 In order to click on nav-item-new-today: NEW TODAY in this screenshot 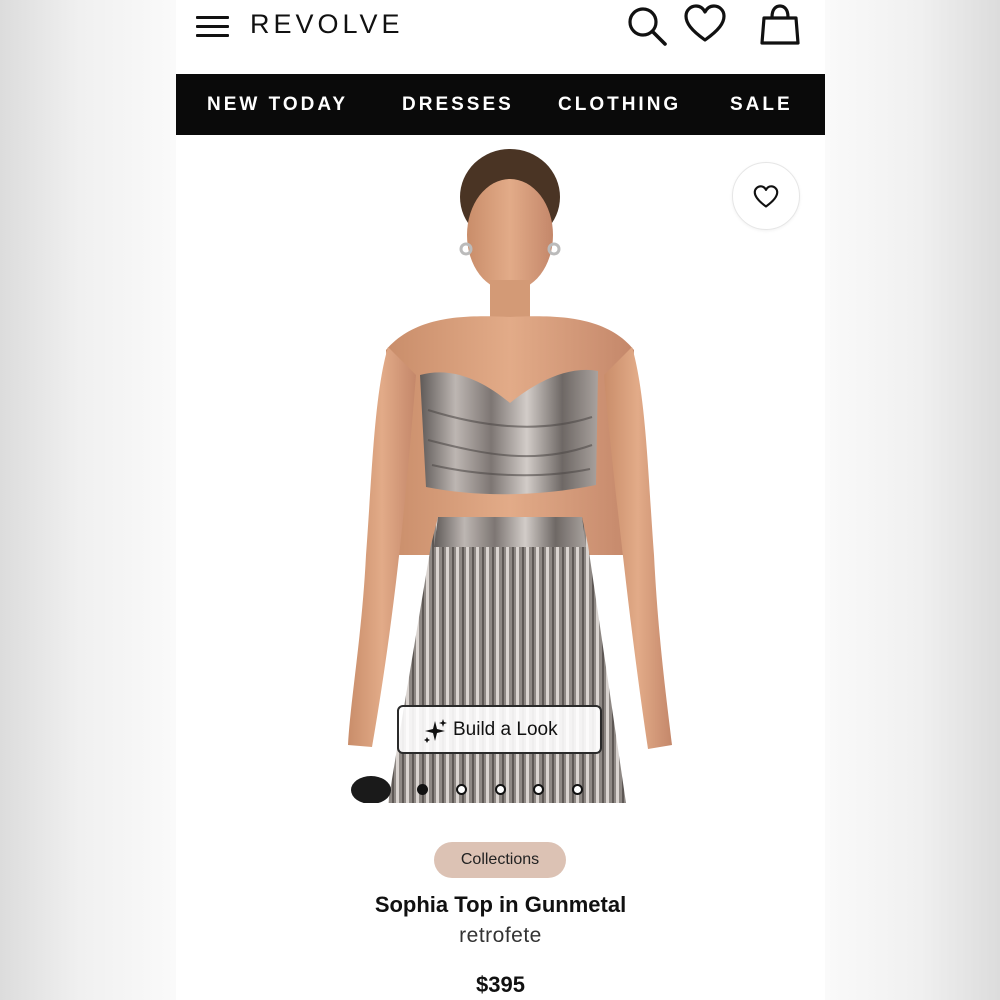, I will do `click(277, 105)`.